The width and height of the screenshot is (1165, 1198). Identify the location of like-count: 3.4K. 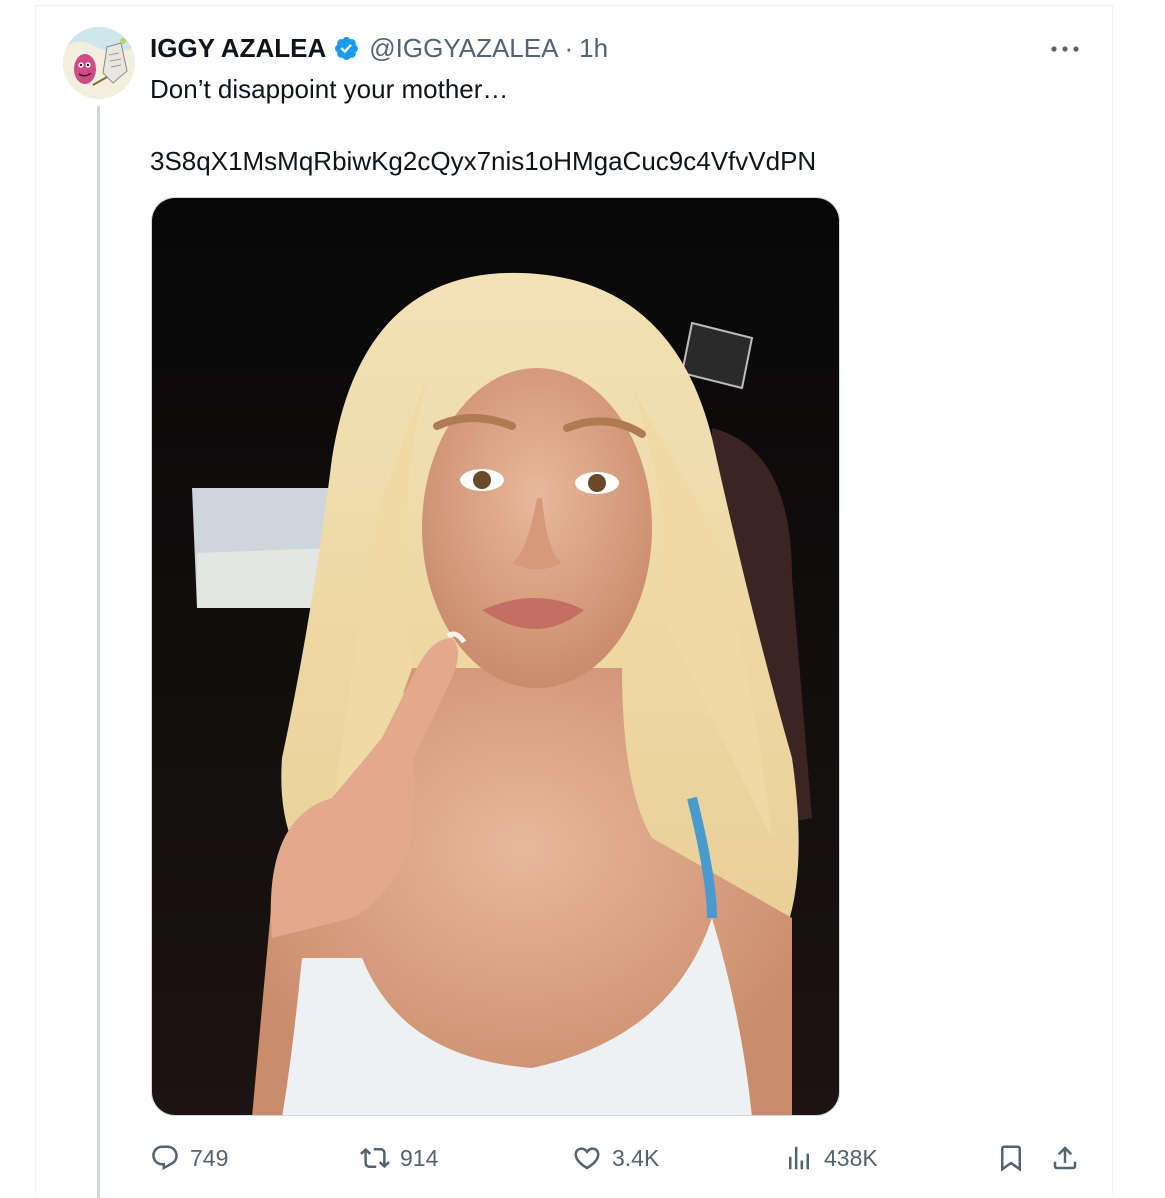
(636, 1157).